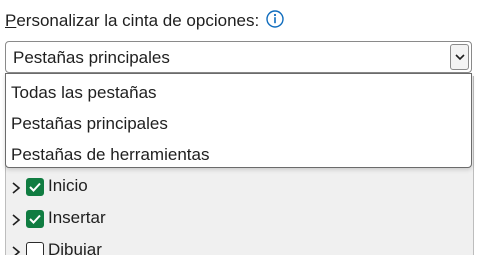 The image size is (477, 255). I want to click on customize-ribbon-label-text: ersonalizar la cinta de opciones:, so click(138, 20).